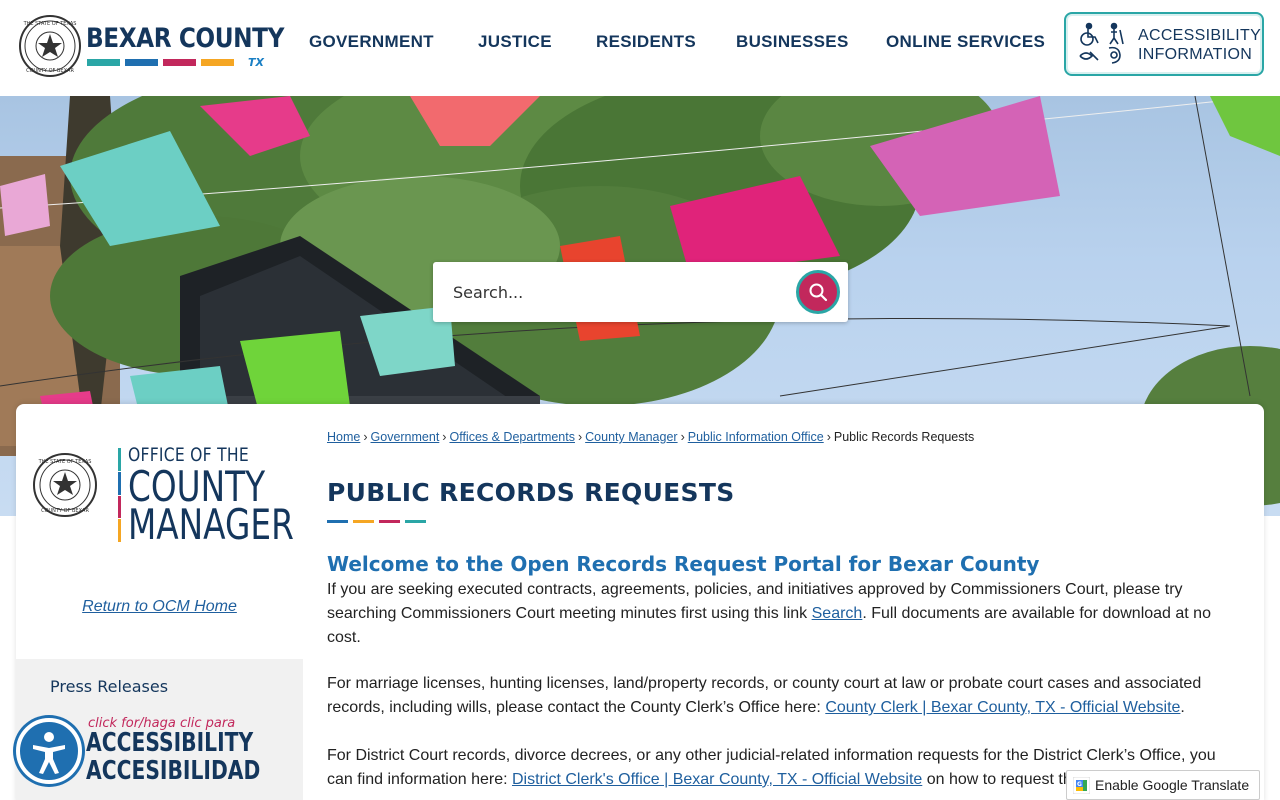  Describe the element at coordinates (792, 42) in the screenshot. I see `nav-businesses: BUSINESSES` at that location.